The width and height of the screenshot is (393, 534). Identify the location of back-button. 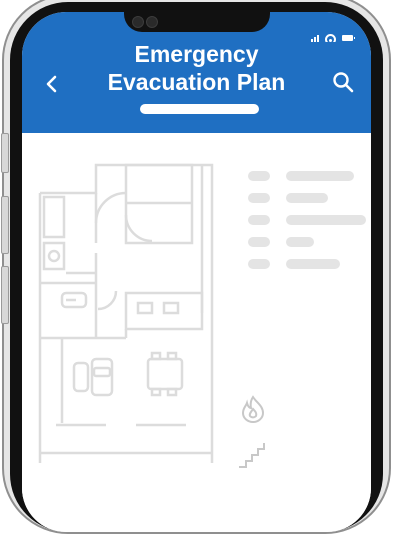
(52, 84).